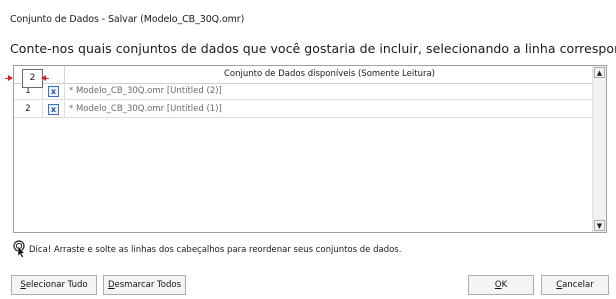  What do you see at coordinates (9, 78) in the screenshot?
I see `drop-marker-left-icon` at bounding box center [9, 78].